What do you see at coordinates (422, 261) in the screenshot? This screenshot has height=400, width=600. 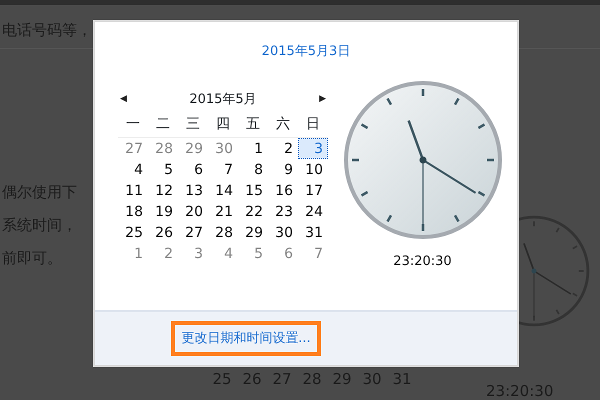 I see `digital-time: 23:20:30` at bounding box center [422, 261].